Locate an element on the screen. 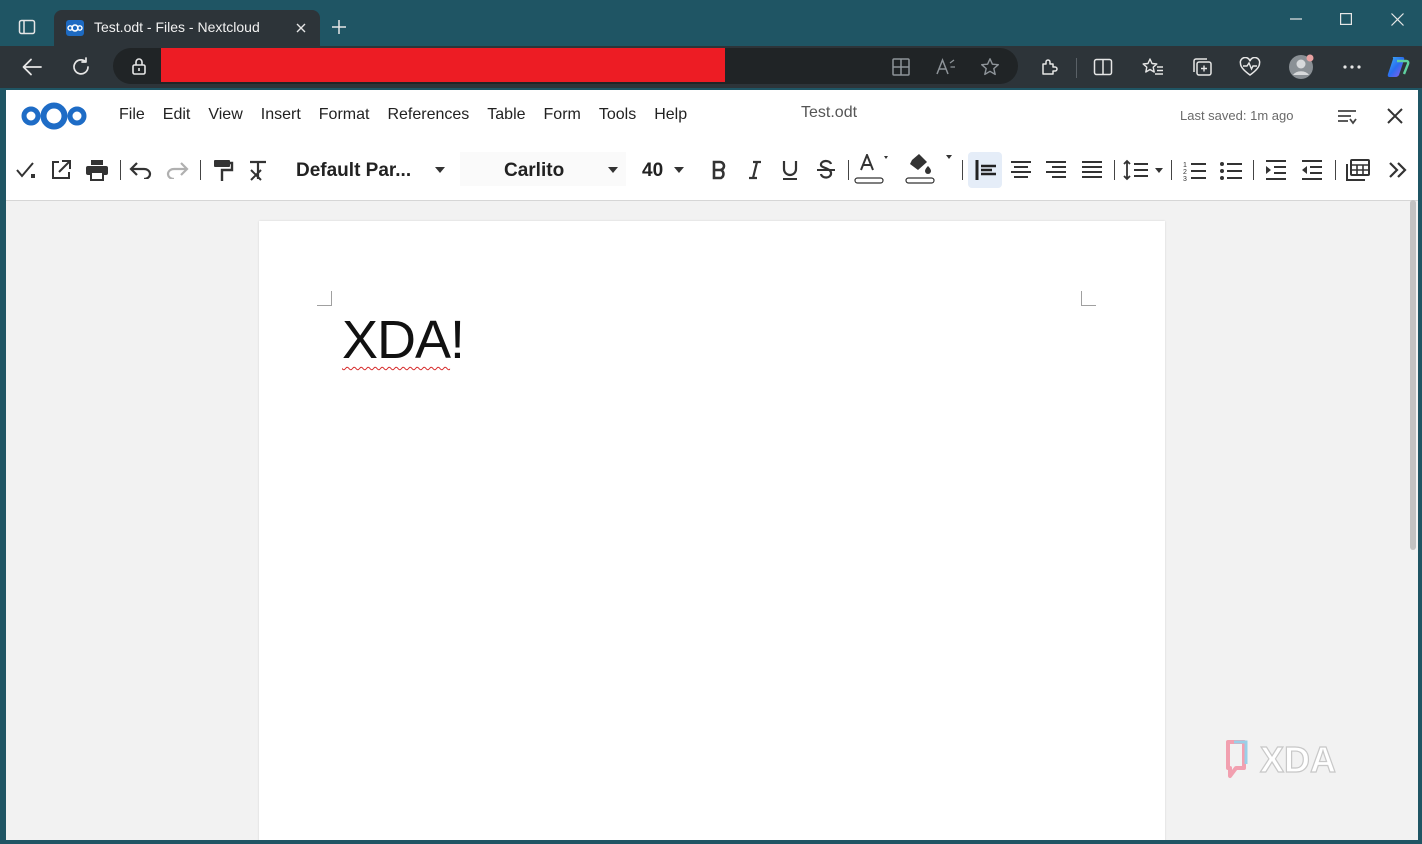 Image resolution: width=1422 pixels, height=844 pixels. close-window-icon is located at coordinates (1397, 19).